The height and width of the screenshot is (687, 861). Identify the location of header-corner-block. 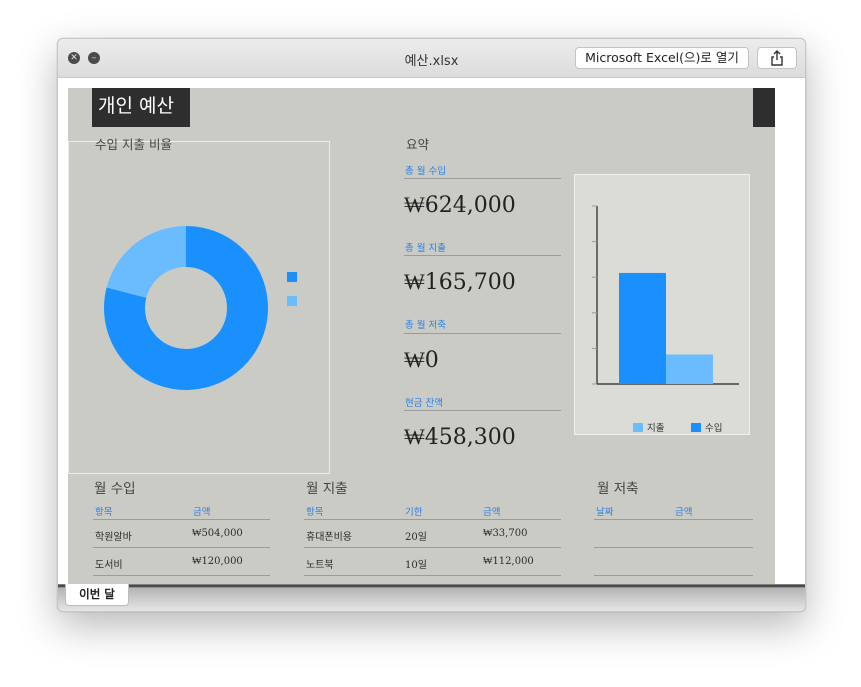
(764, 107).